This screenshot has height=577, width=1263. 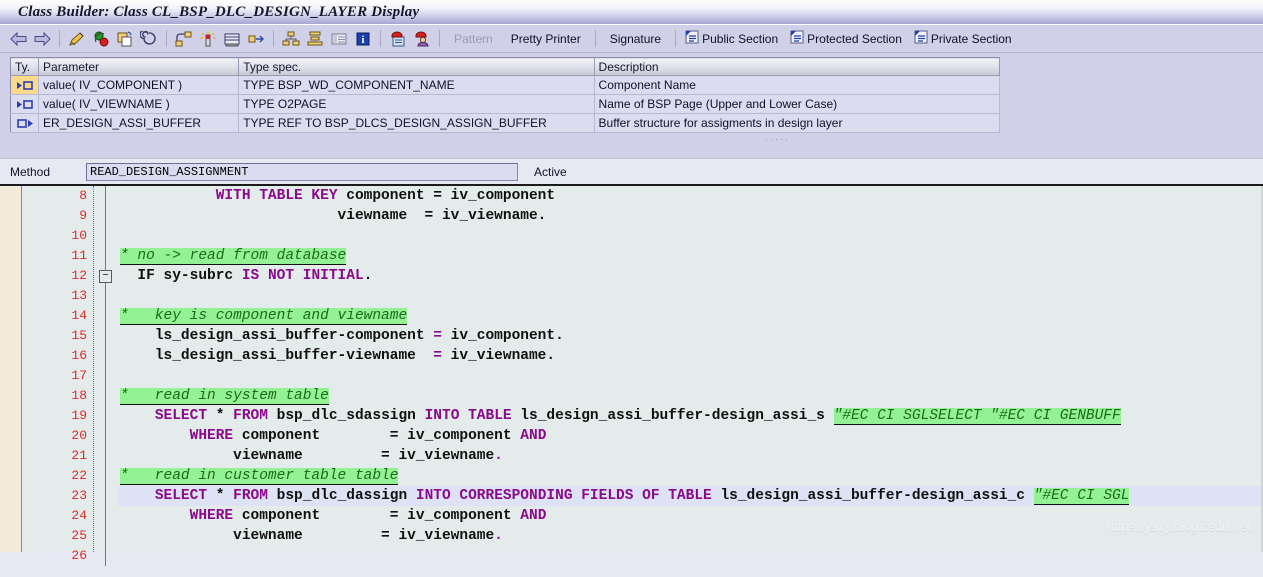 What do you see at coordinates (184, 39) in the screenshot?
I see `navigate-icon` at bounding box center [184, 39].